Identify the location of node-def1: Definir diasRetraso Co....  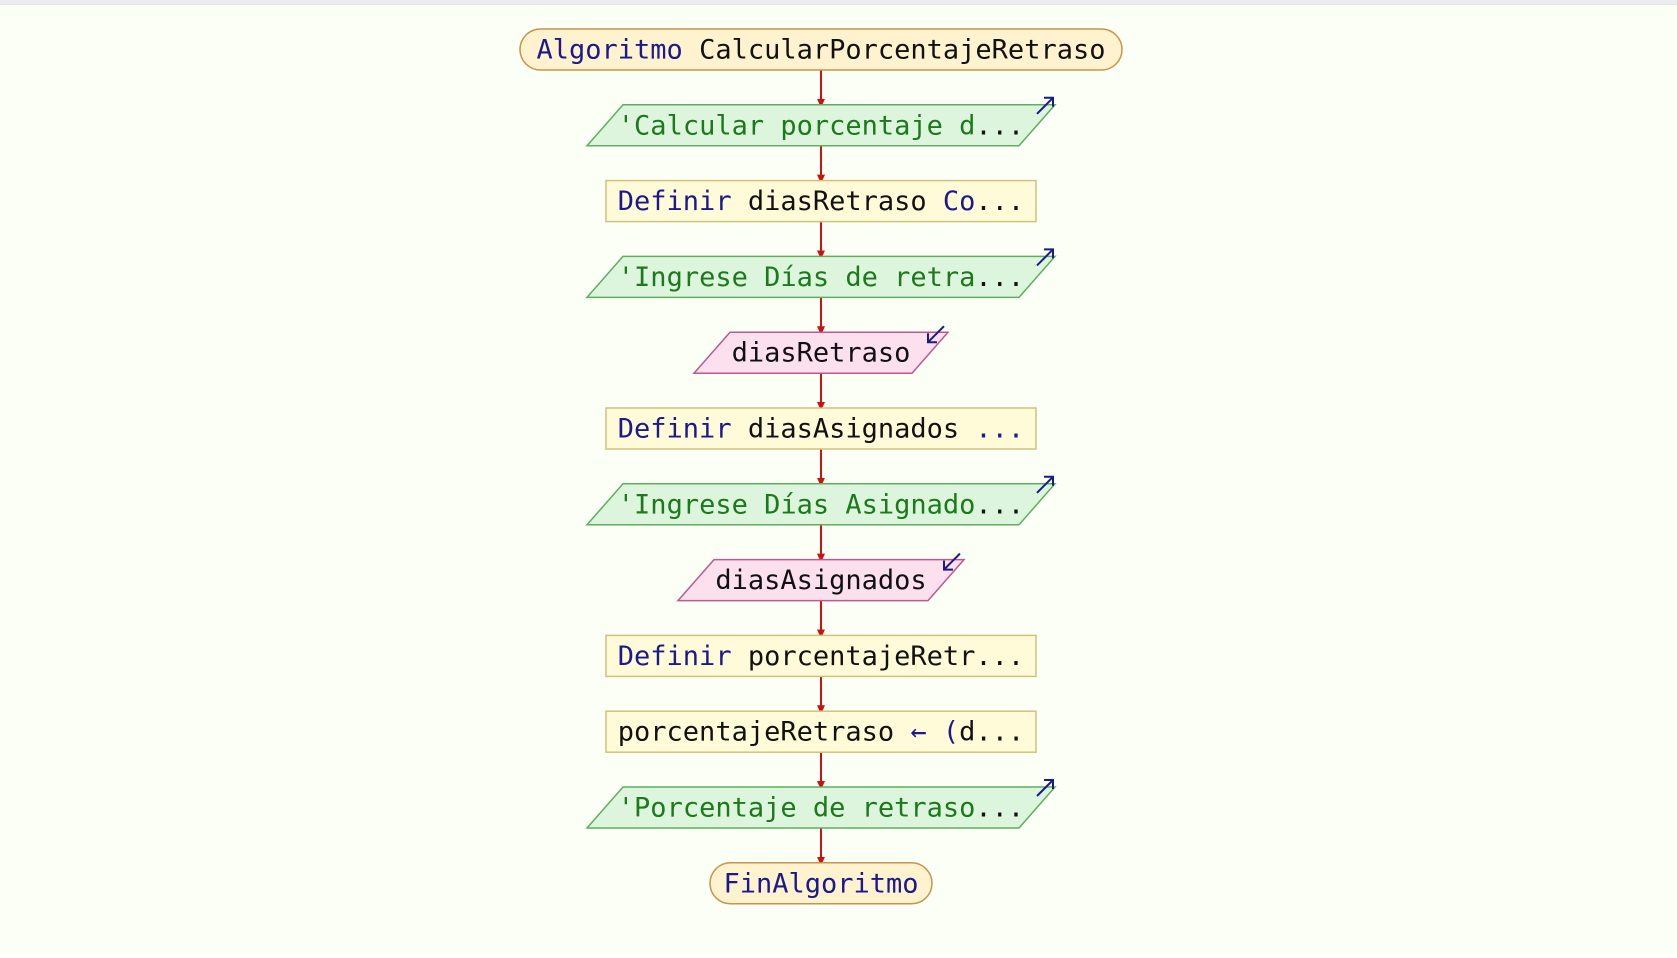
(821, 201).